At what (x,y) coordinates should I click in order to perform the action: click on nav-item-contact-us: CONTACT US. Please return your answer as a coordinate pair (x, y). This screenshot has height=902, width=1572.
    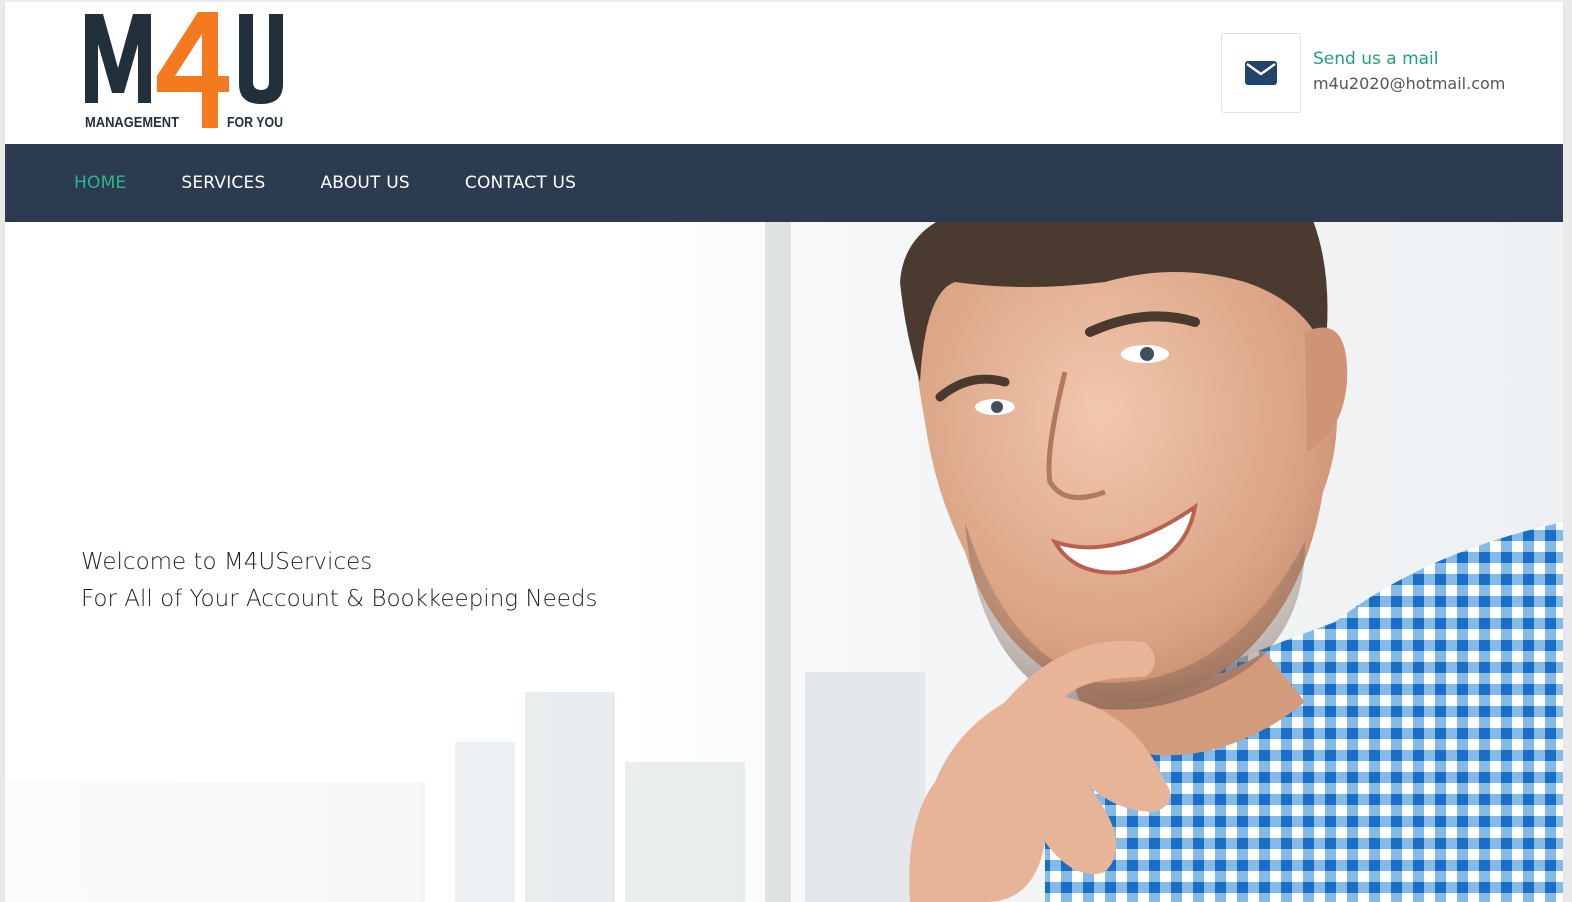
    Looking at the image, I should click on (520, 183).